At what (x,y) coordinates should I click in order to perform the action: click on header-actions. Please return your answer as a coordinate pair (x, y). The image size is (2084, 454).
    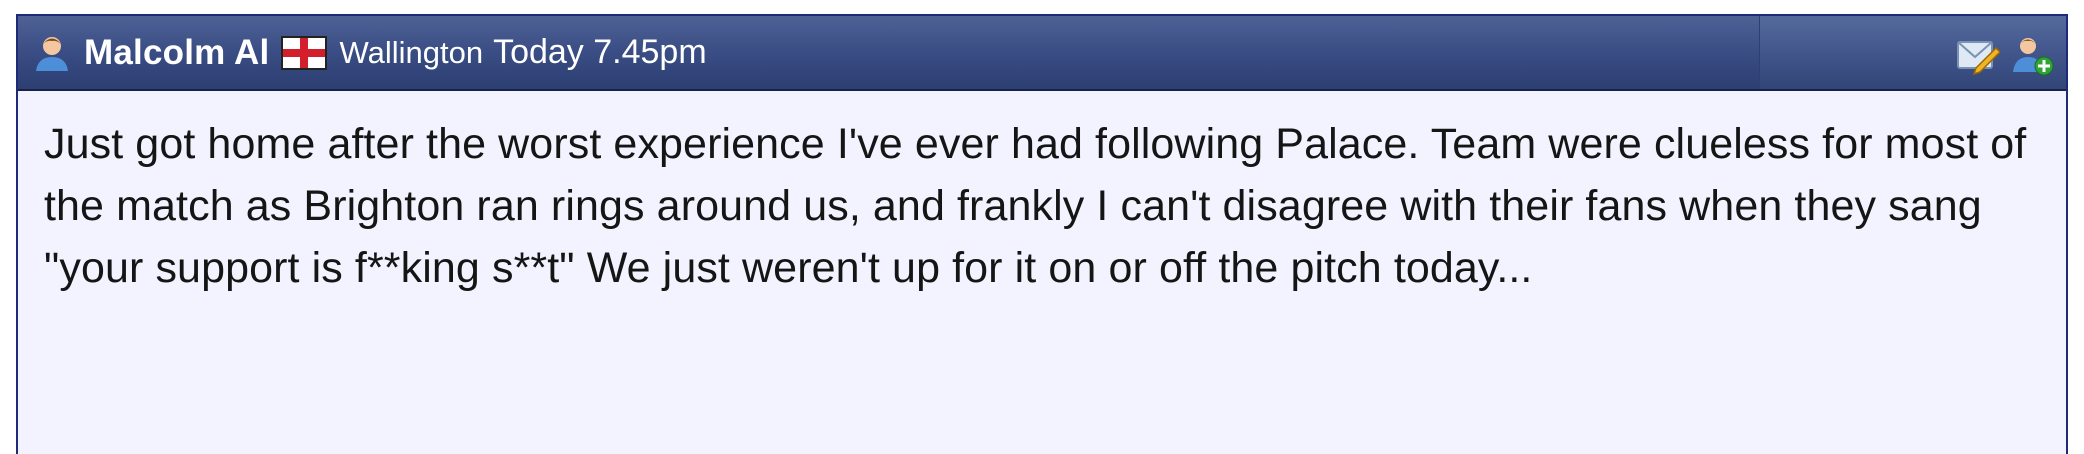
    Looking at the image, I should click on (2005, 55).